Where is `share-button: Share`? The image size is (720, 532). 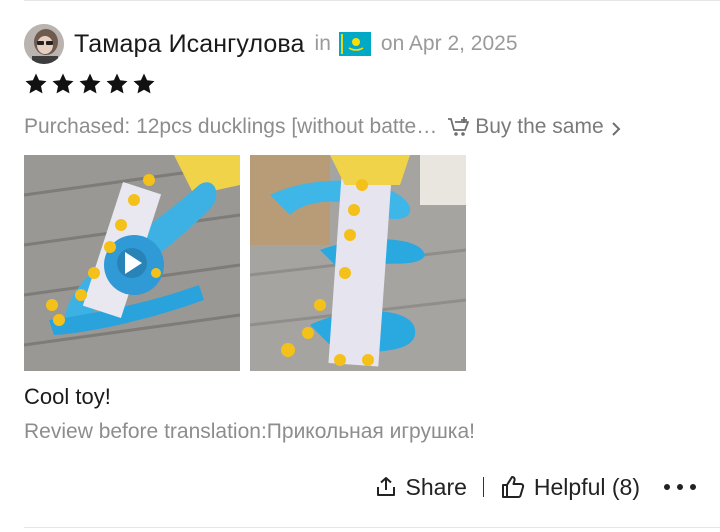 share-button: Share is located at coordinates (420, 487).